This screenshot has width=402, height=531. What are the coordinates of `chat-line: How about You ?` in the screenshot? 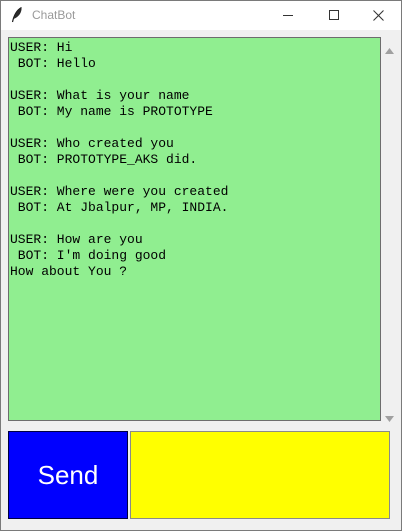 It's located at (69, 271).